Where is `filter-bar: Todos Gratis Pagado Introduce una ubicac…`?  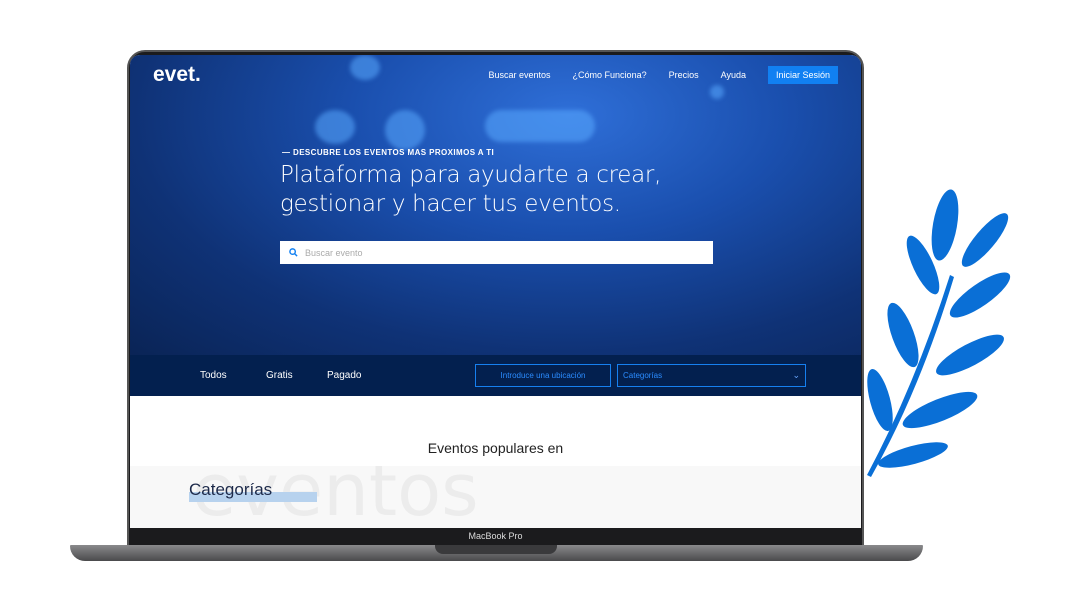 filter-bar: Todos Gratis Pagado Introduce una ubicac… is located at coordinates (495, 375).